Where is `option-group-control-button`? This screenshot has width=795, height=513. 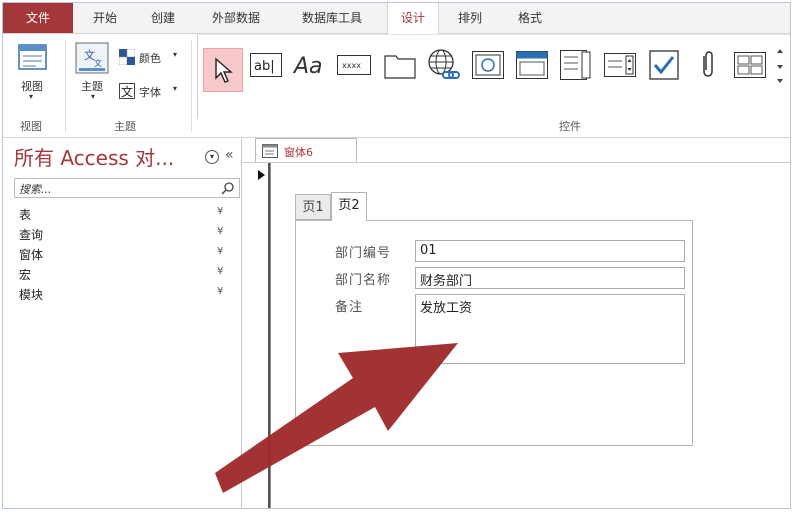
option-group-control-button is located at coordinates (576, 65).